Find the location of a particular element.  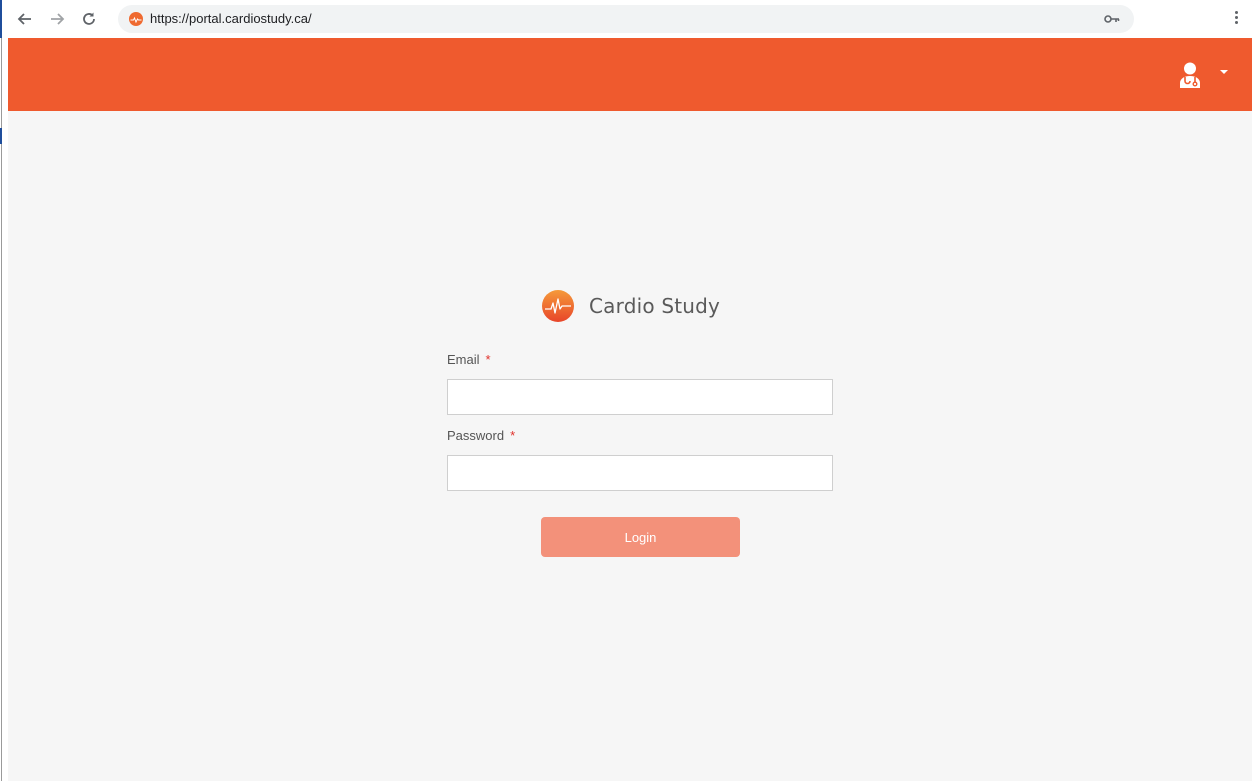

browser-toolbar: https://portal.cardiostudy.ca/ is located at coordinates (630, 19).